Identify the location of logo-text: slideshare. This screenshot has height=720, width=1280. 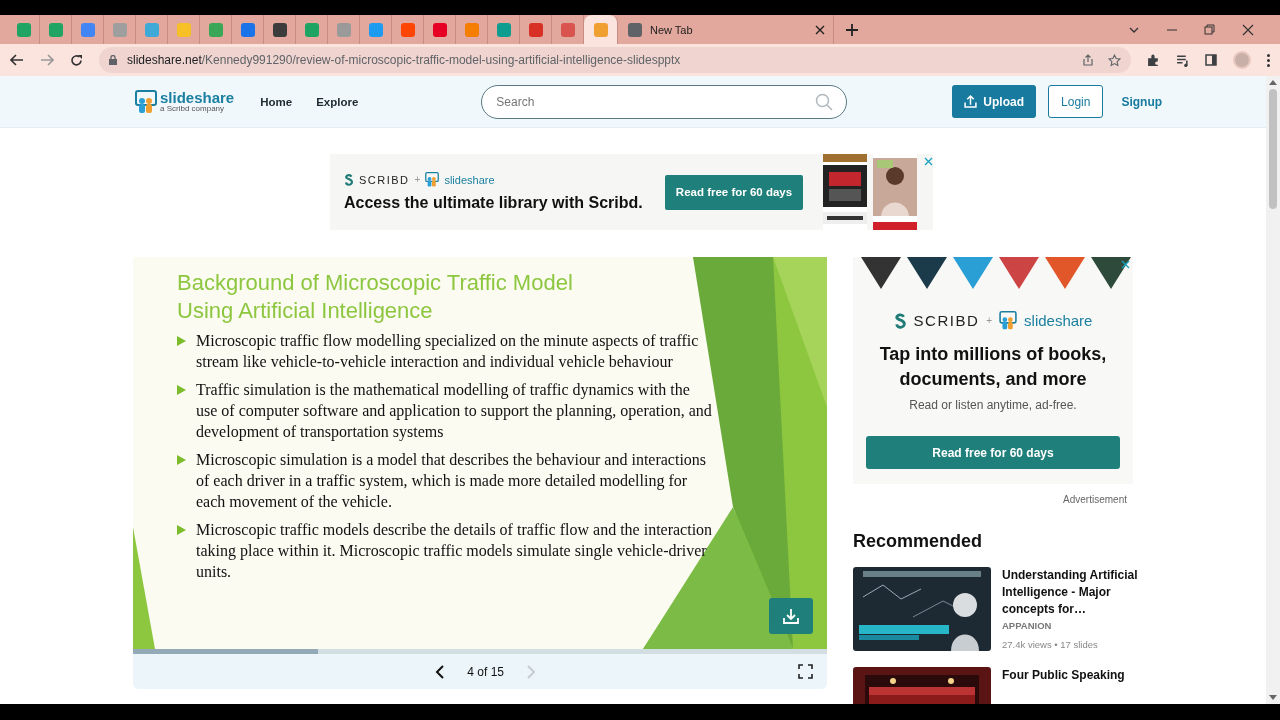
(197, 97).